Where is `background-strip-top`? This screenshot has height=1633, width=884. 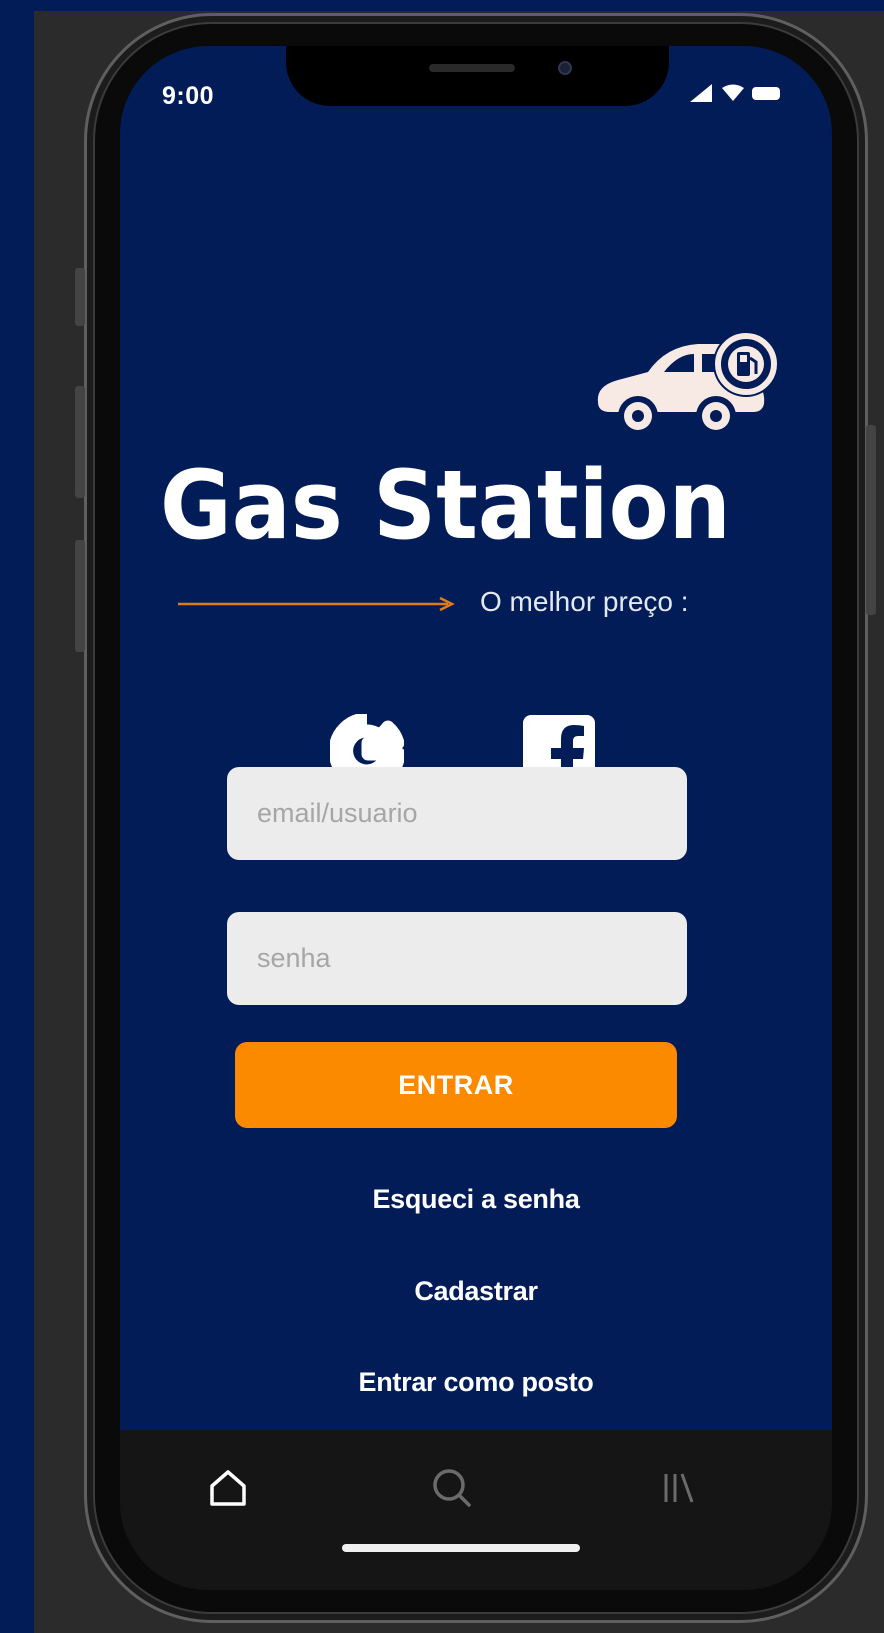
background-strip-top is located at coordinates (442, 5).